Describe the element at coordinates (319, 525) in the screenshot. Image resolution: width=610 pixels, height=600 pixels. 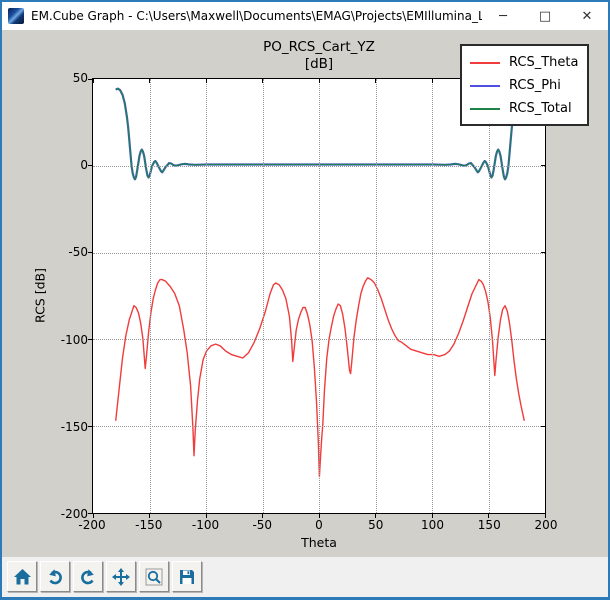
I see `x-tick-label: 0` at that location.